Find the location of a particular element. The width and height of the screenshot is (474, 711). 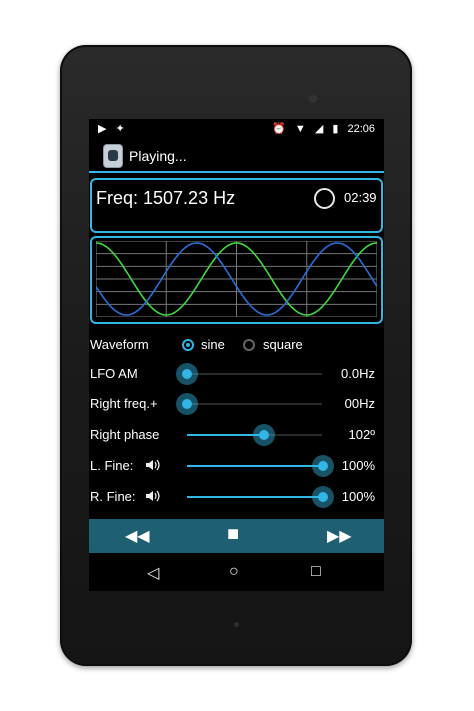

android-icon: ✦ is located at coordinates (120, 129).